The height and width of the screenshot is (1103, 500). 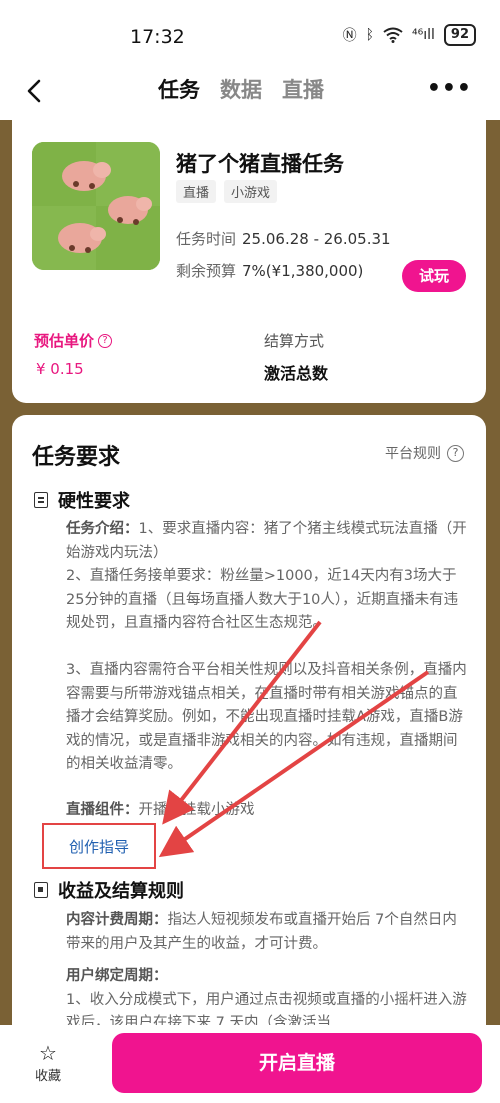 What do you see at coordinates (459, 35) in the screenshot?
I see `battery-icon: 92` at bounding box center [459, 35].